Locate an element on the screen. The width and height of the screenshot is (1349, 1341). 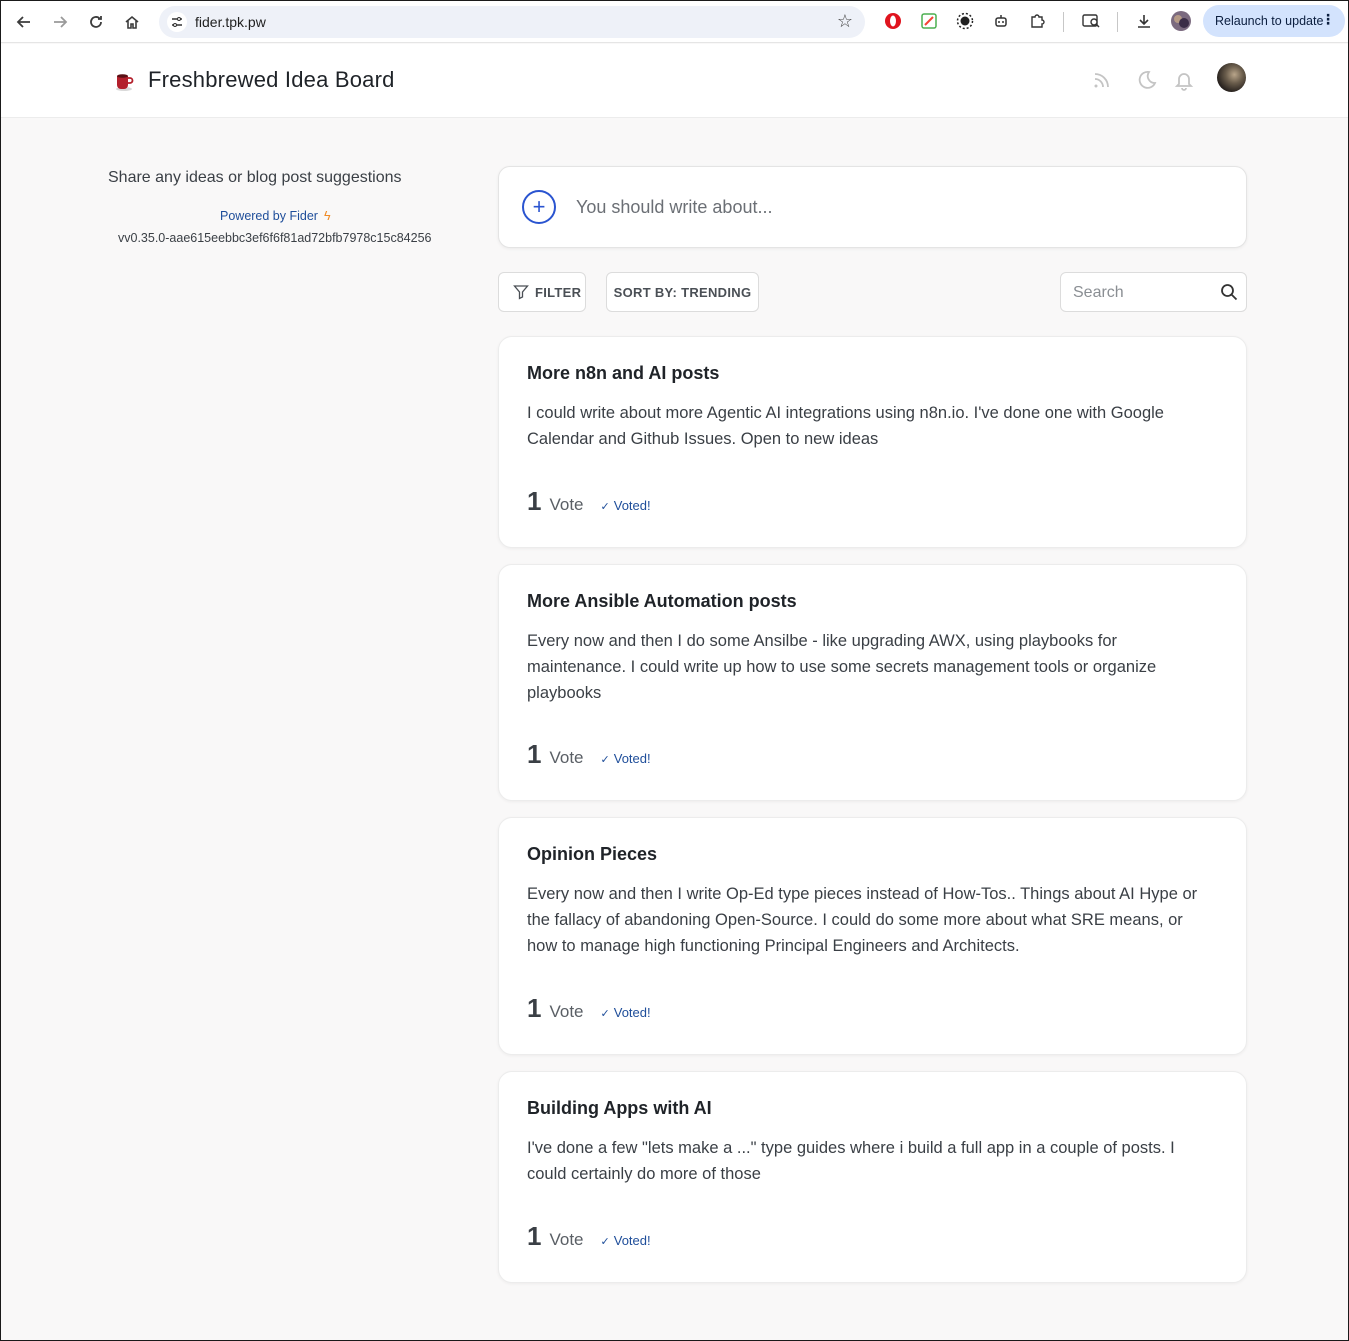
sort-label: SORT BY: TRENDING is located at coordinates (682, 292).